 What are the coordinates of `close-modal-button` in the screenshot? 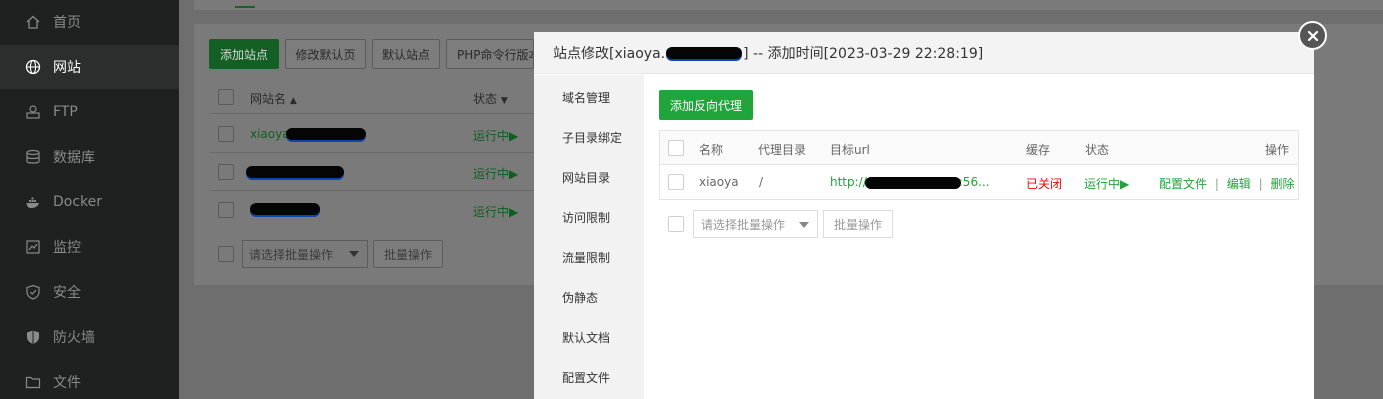 It's located at (1312, 35).